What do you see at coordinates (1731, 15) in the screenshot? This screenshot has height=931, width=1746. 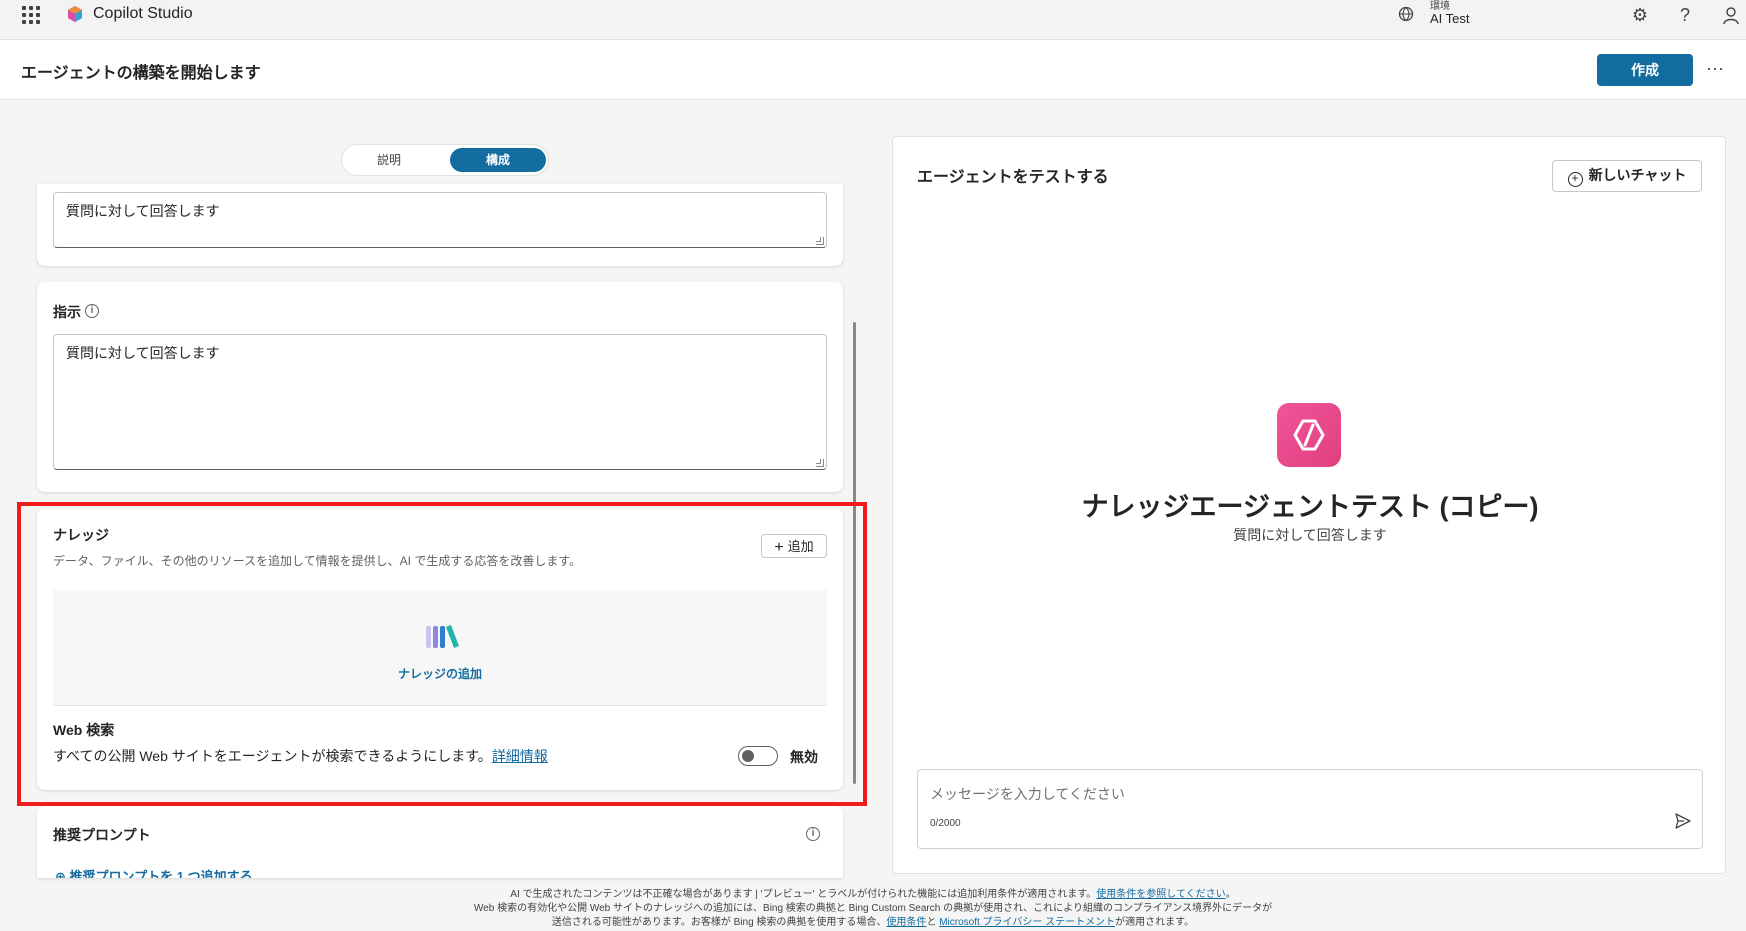 I see `user-account-icon` at bounding box center [1731, 15].